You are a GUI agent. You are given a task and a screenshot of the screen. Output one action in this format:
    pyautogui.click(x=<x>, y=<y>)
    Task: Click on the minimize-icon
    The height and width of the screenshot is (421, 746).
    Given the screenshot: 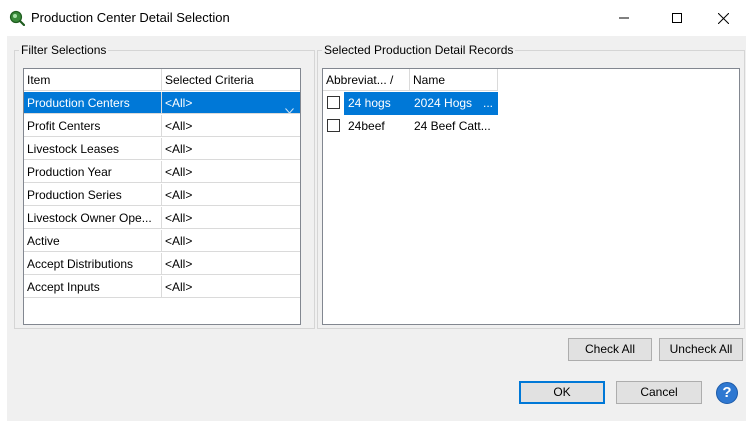 What is the action you would take?
    pyautogui.click(x=624, y=18)
    